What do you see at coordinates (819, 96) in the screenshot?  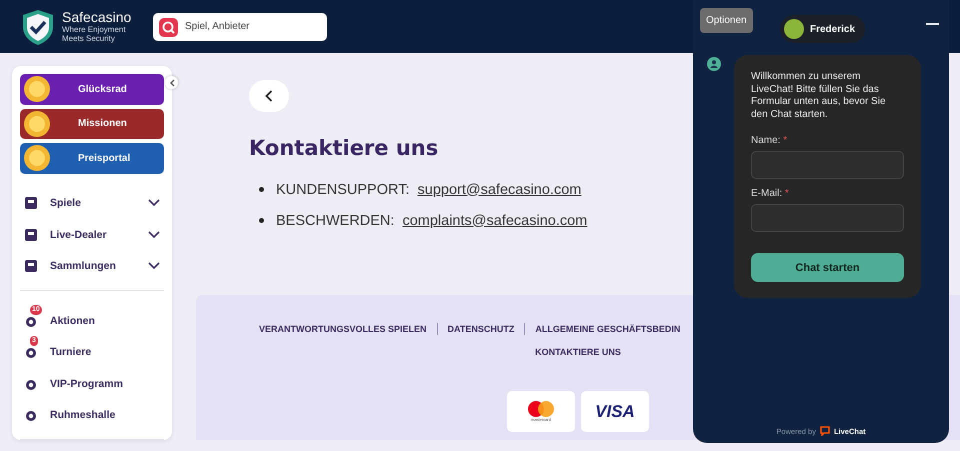 I see `welcome-message: Willkommen zu unserem LiveChat! Bitte füllen Sie das Formular unten aus, bevor Sie den Chat starten.` at bounding box center [819, 96].